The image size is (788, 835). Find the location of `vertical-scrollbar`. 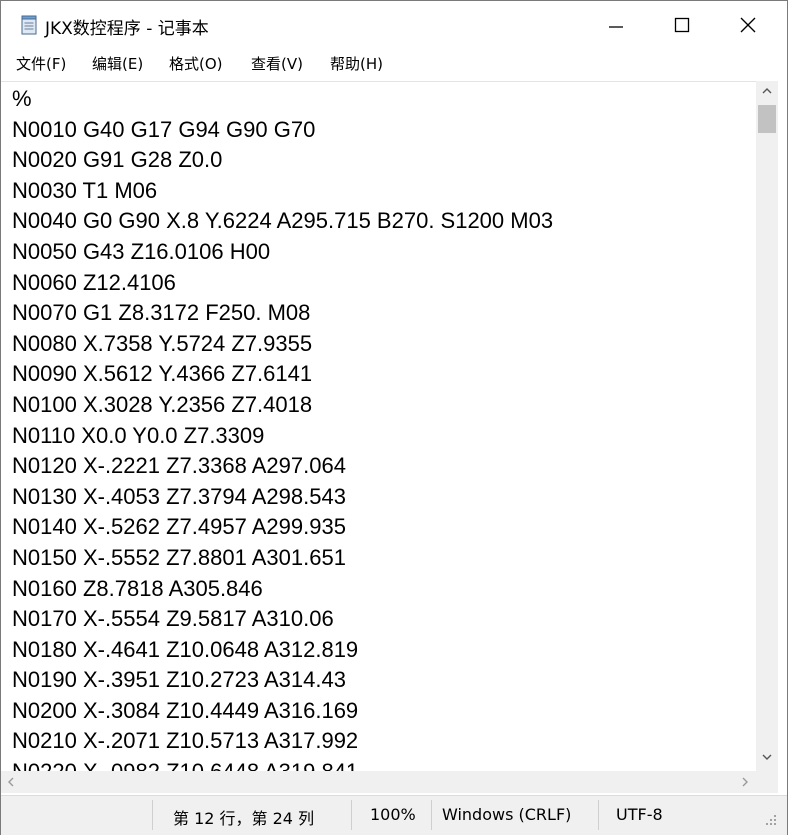

vertical-scrollbar is located at coordinates (767, 426).